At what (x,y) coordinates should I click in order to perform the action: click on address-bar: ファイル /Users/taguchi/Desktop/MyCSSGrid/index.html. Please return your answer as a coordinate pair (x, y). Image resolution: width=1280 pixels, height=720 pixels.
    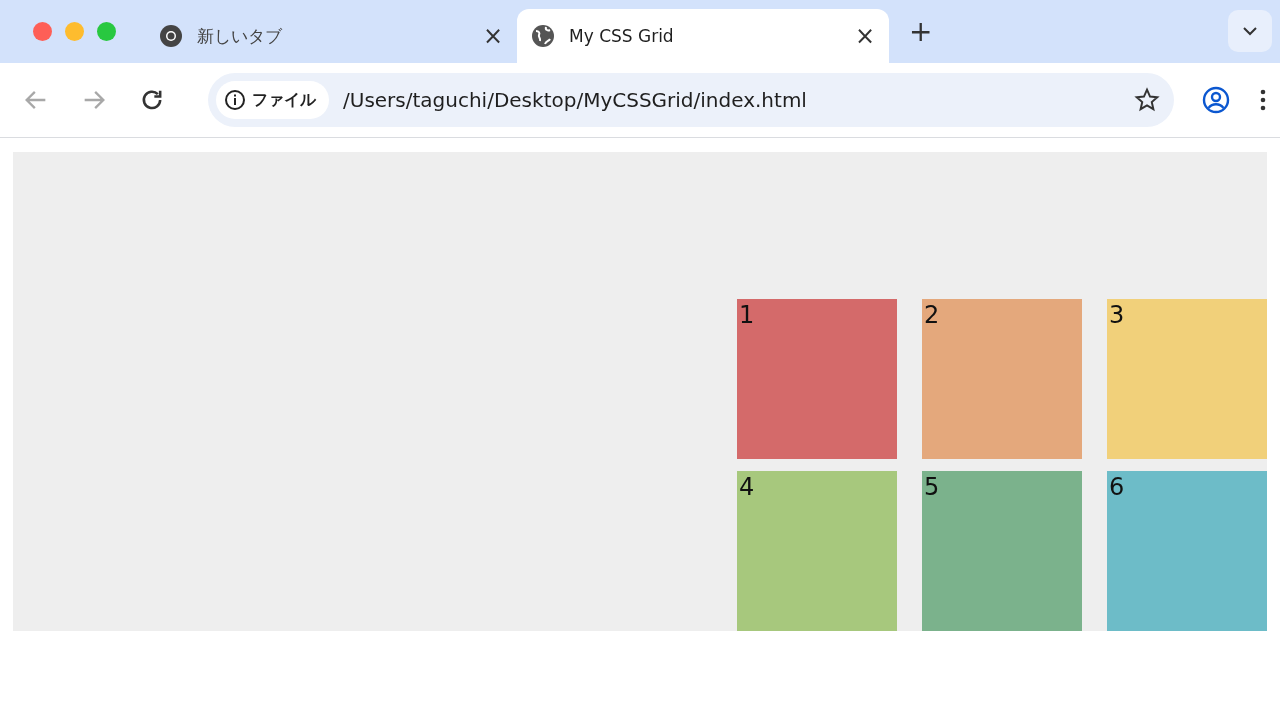
    Looking at the image, I should click on (691, 100).